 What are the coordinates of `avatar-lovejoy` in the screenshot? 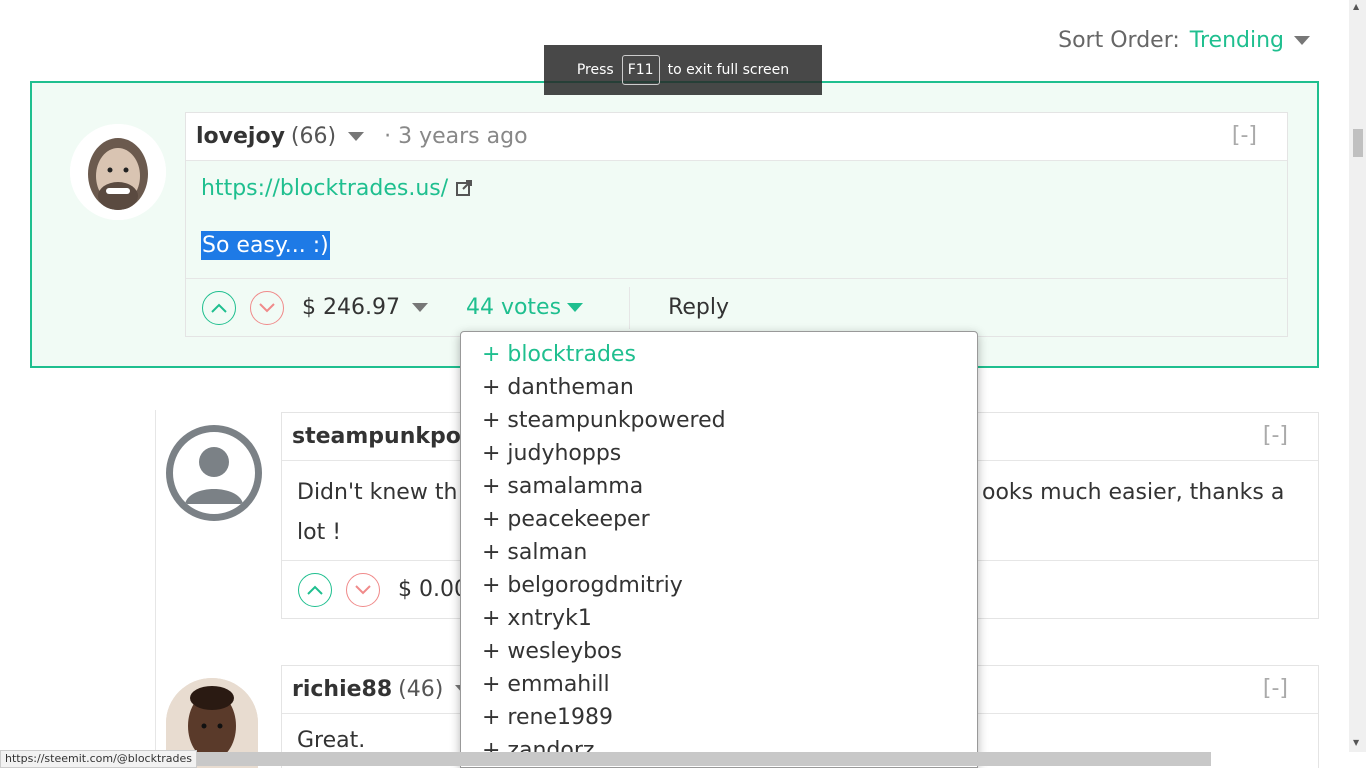 It's located at (118, 172).